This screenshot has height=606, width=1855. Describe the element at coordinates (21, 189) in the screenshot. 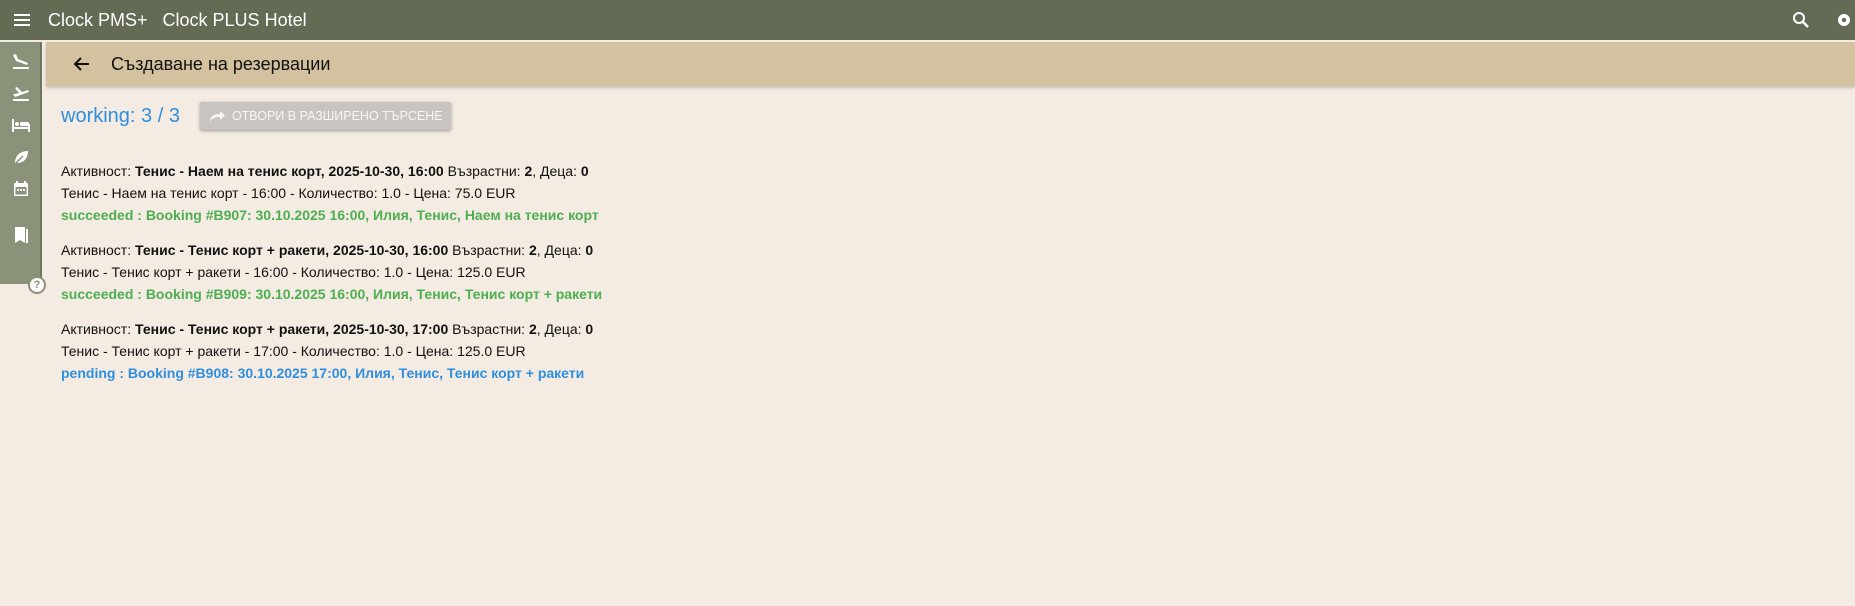

I see `calendar-icon` at that location.